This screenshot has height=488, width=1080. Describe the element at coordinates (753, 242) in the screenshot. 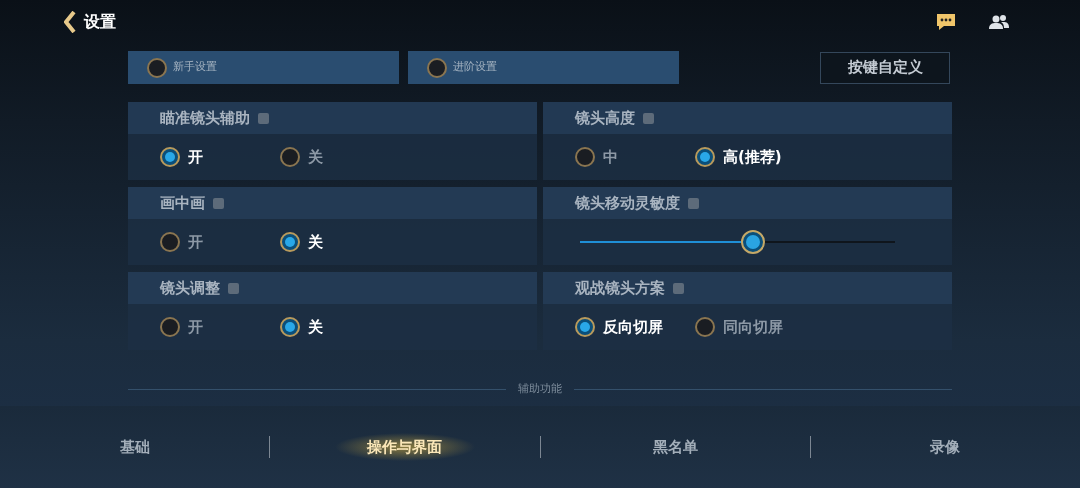

I see `slider-thumb` at that location.